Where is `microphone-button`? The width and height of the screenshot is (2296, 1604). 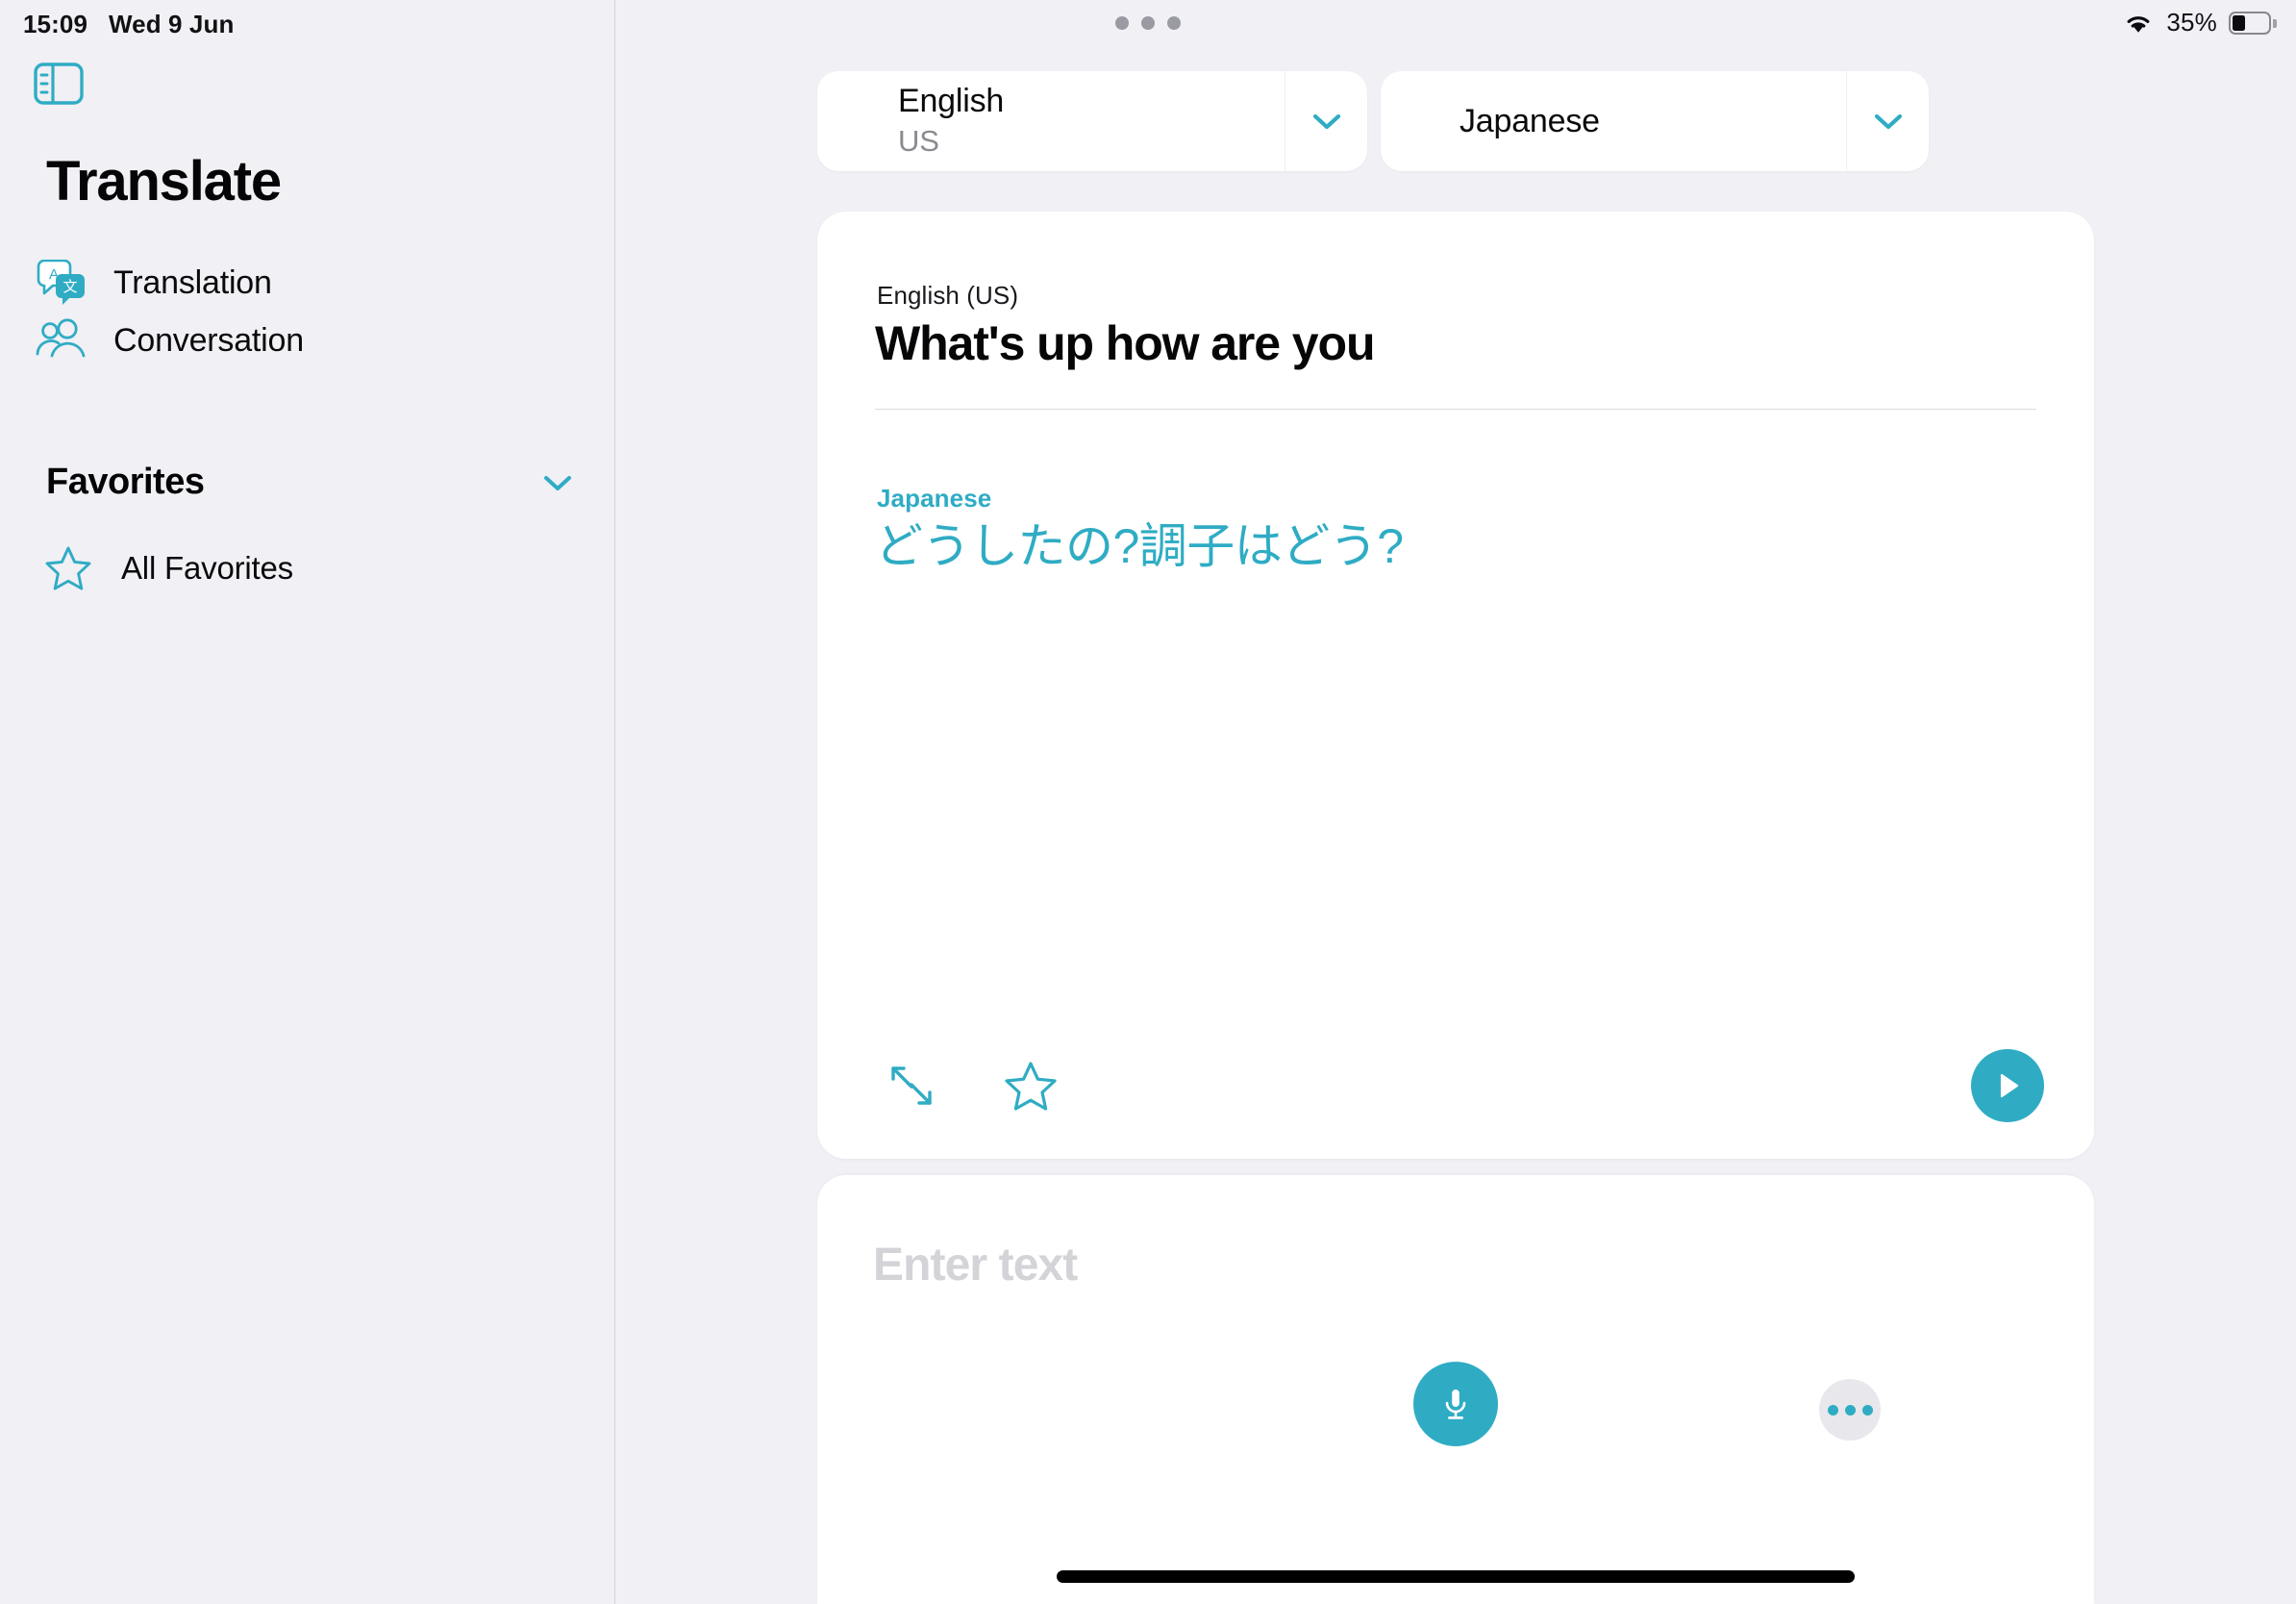 microphone-button is located at coordinates (1455, 1404).